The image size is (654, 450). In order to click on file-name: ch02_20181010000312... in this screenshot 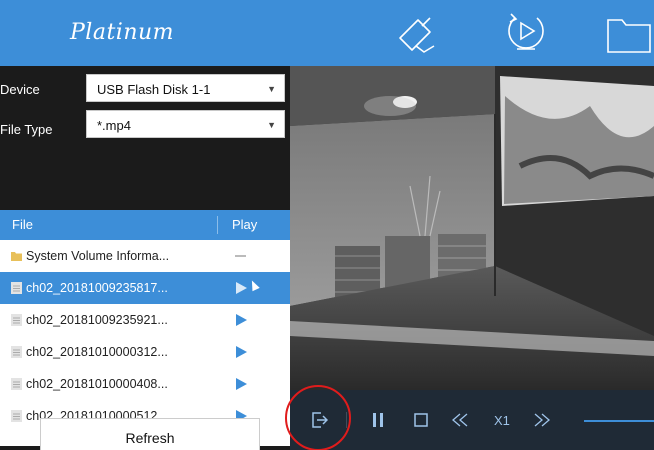, I will do `click(97, 352)`.